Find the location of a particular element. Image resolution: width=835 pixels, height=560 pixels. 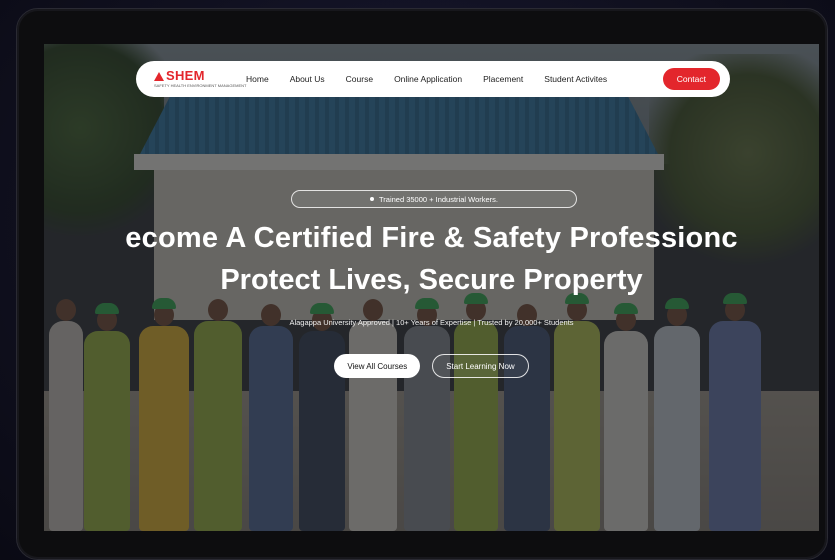

view-all-courses-button: View All Courses is located at coordinates (377, 366).